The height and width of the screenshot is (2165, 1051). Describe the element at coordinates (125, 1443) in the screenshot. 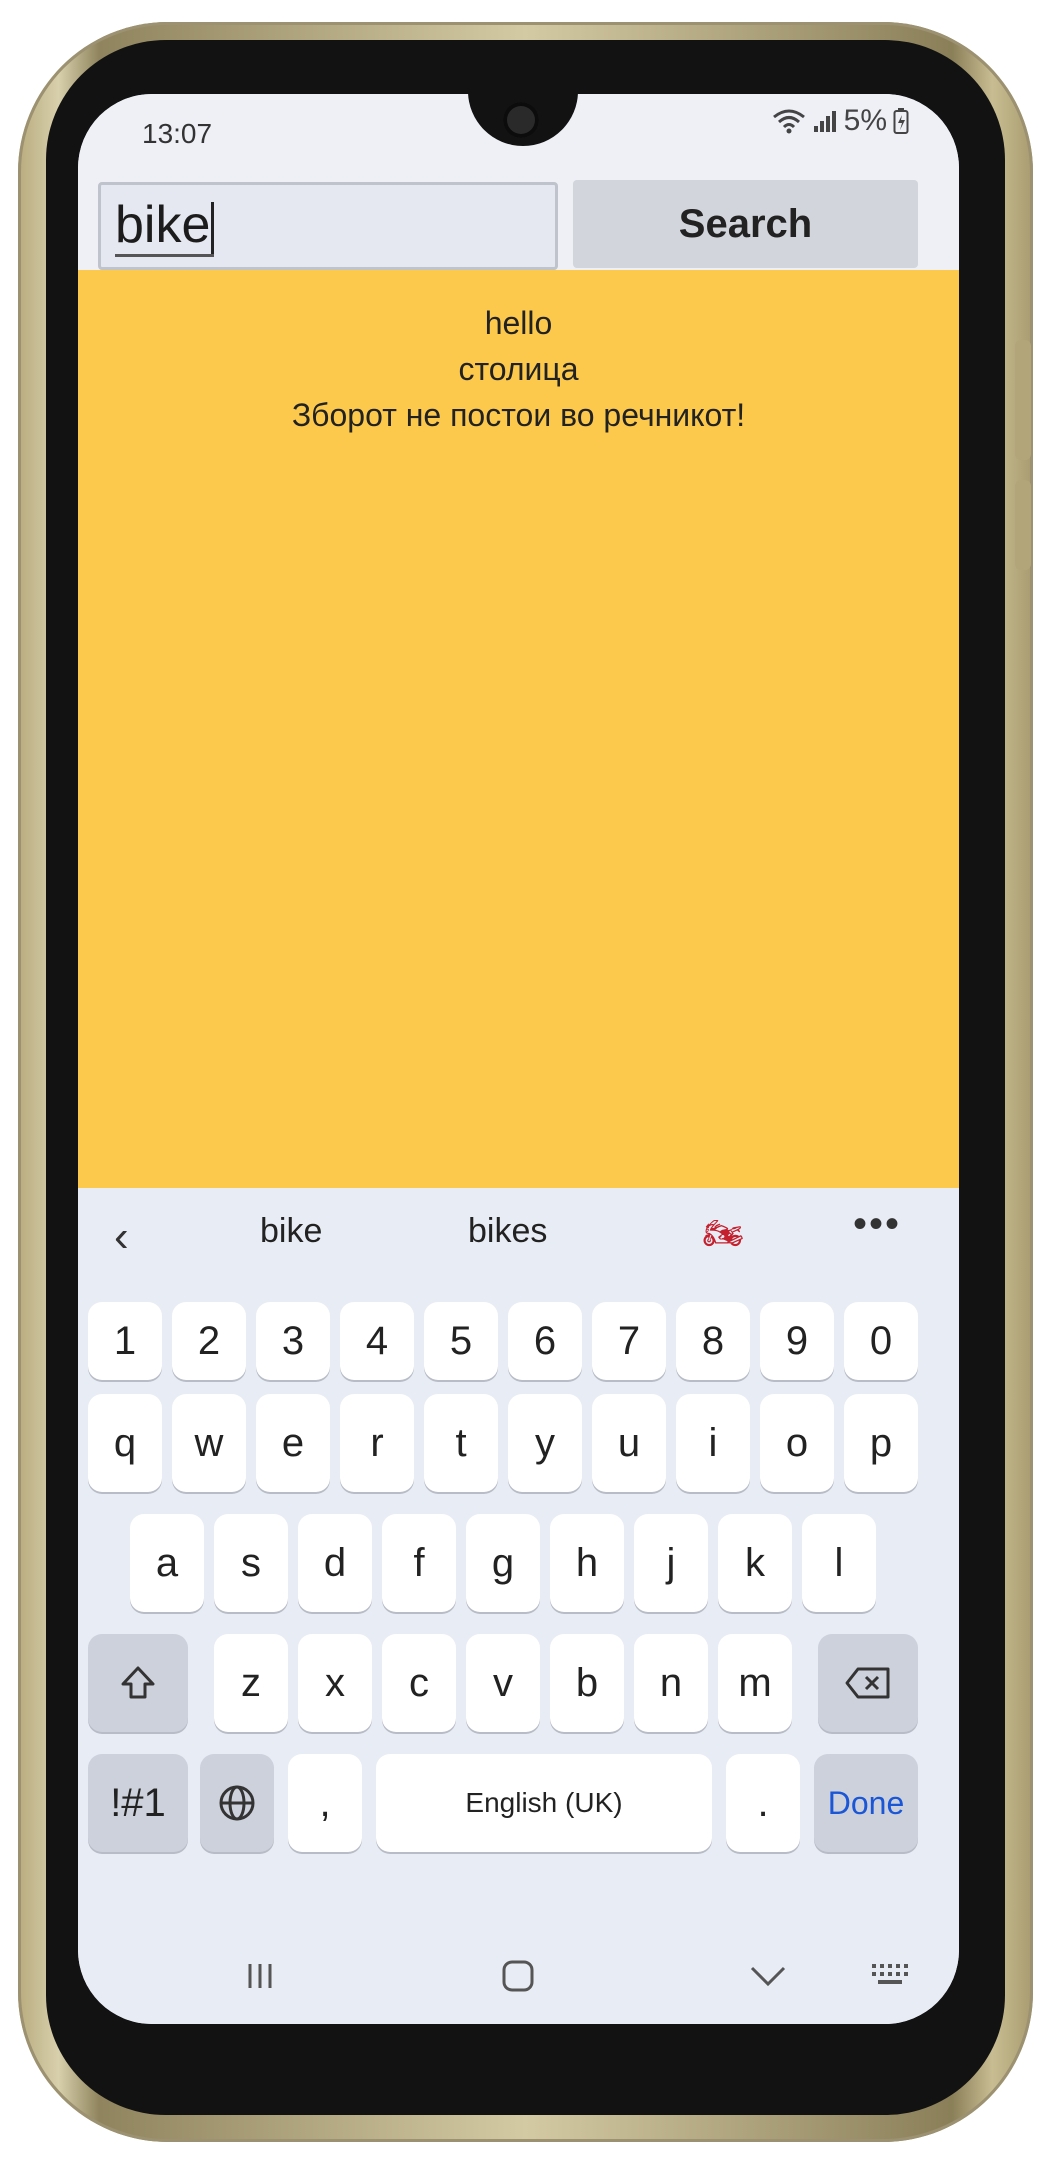

I see `key-q: q` at that location.